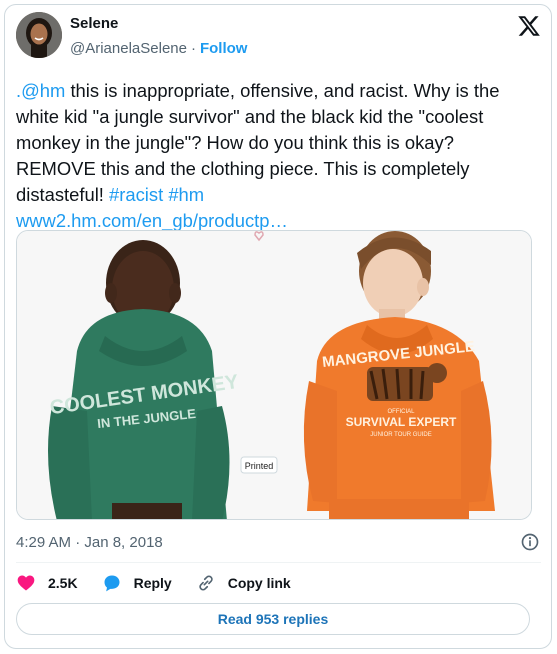 Image resolution: width=557 pixels, height=654 pixels. What do you see at coordinates (529, 26) in the screenshot?
I see `x-logo-icon` at bounding box center [529, 26].